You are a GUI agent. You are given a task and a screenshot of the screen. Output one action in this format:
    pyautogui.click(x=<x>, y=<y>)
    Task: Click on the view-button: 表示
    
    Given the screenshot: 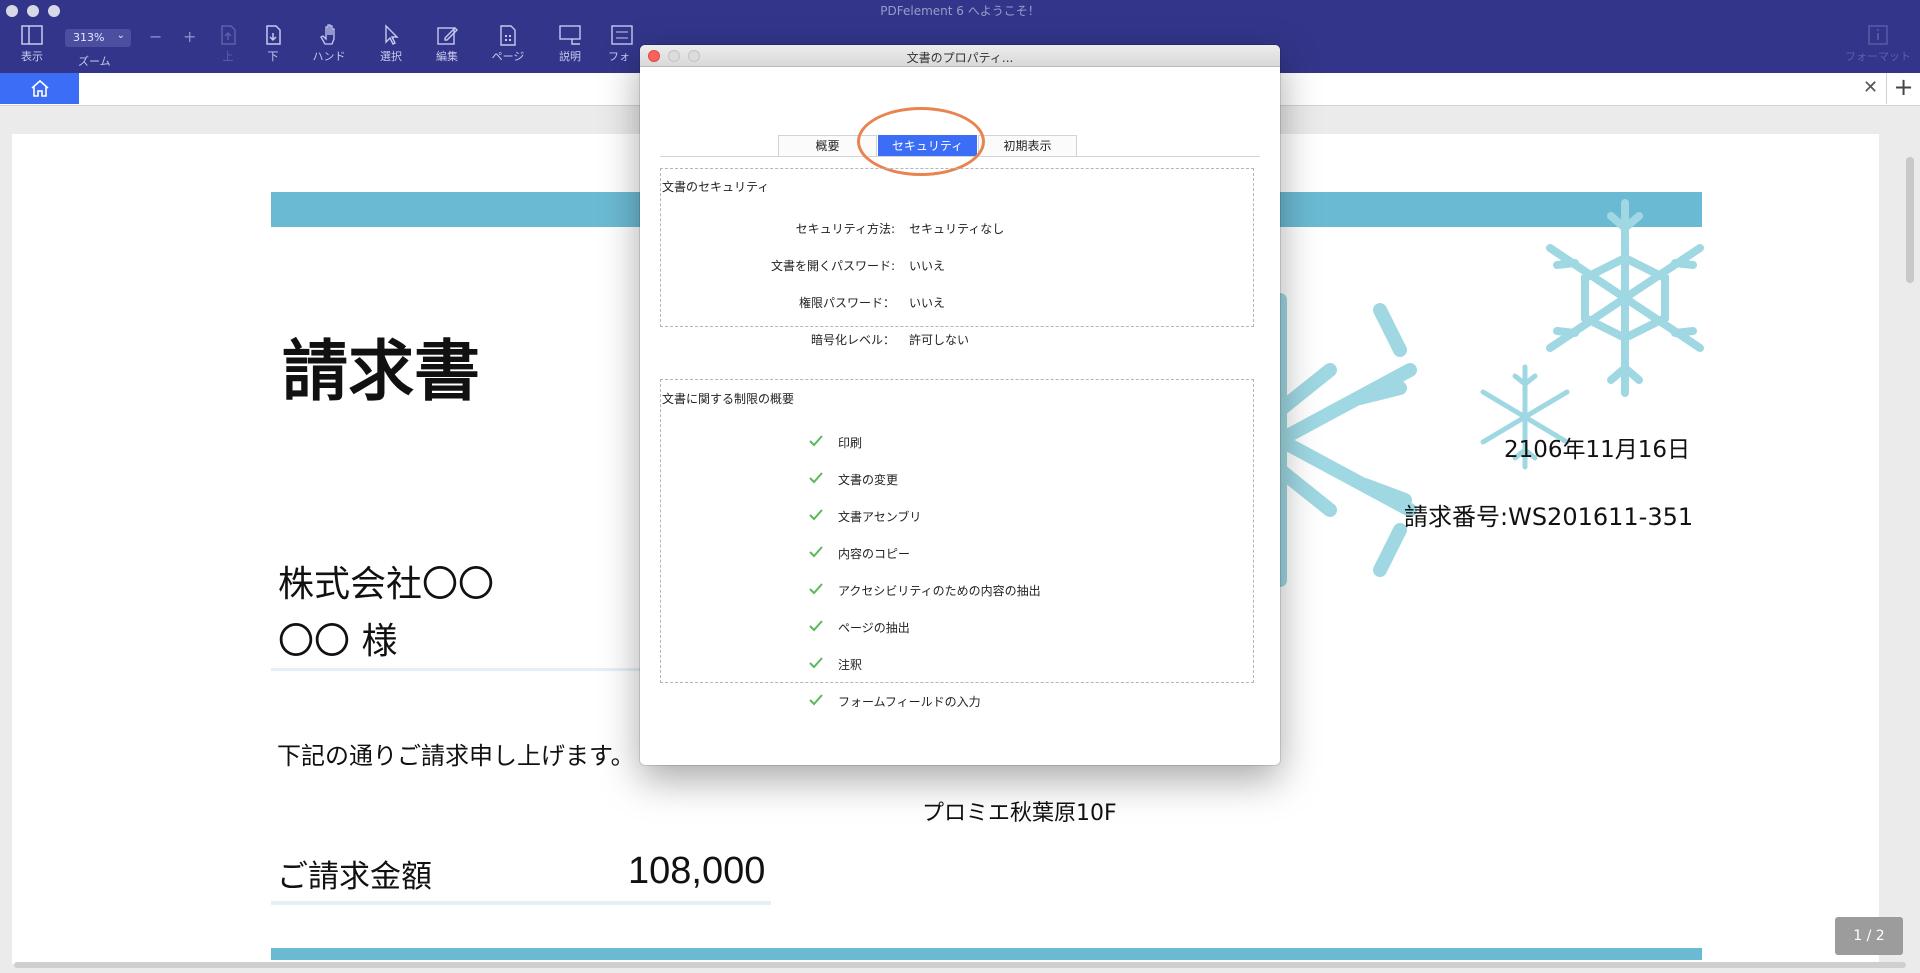 What is the action you would take?
    pyautogui.click(x=32, y=44)
    